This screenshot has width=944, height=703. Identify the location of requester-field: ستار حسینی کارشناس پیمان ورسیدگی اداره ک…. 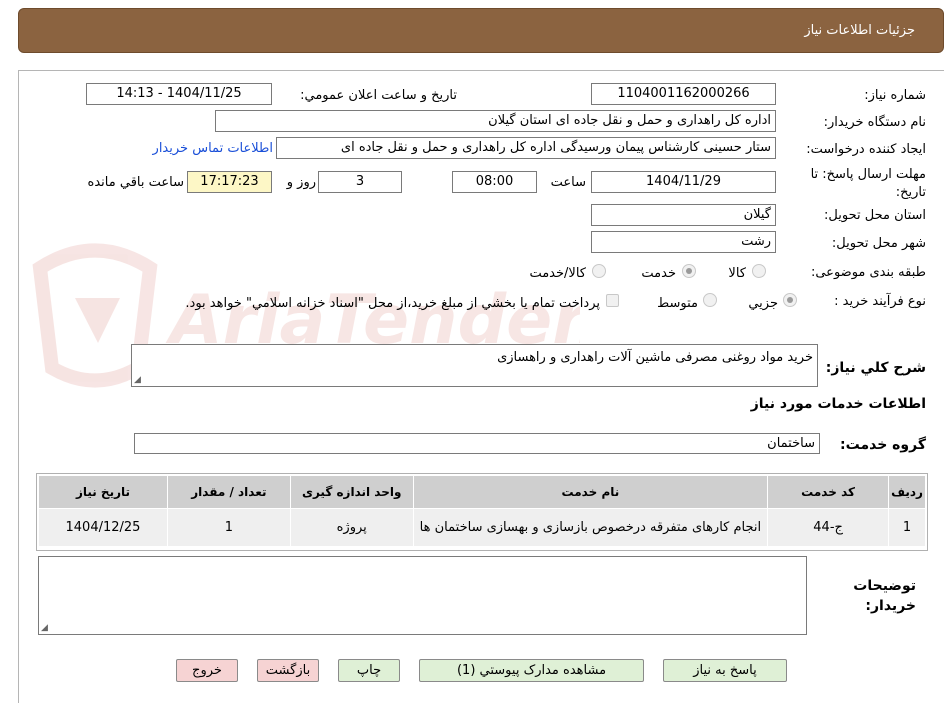
(526, 148).